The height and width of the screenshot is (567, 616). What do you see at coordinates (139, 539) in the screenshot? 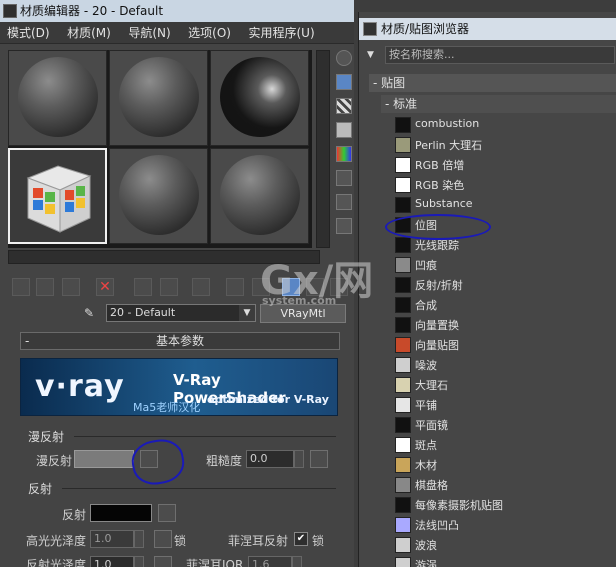
I see `hilight-glossiness-spinner` at bounding box center [139, 539].